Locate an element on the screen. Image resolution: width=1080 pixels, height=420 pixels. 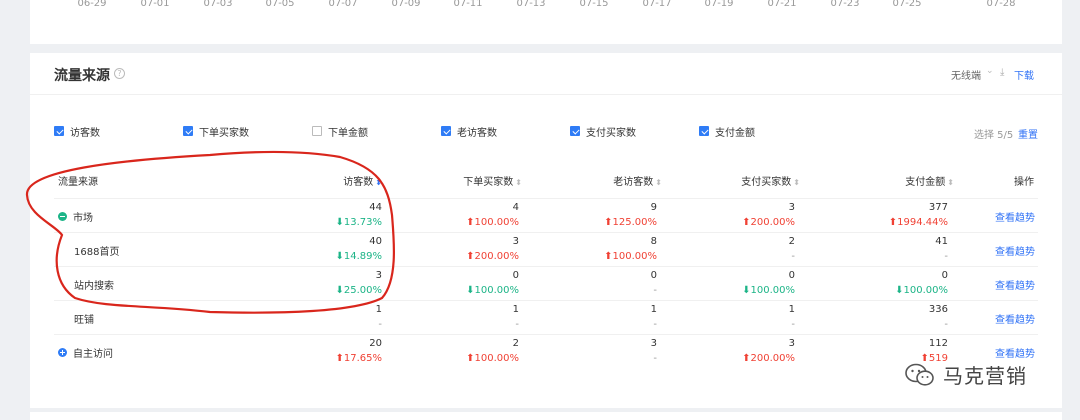
watermark-text: 马克营销 is located at coordinates (985, 376).